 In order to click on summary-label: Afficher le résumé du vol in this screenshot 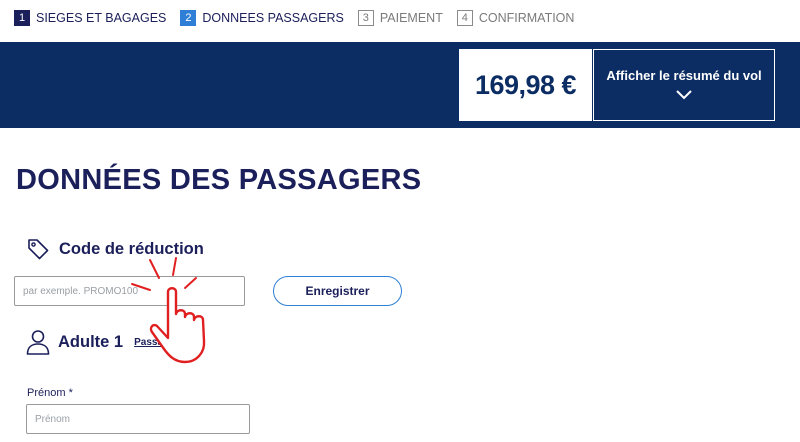, I will do `click(684, 75)`.